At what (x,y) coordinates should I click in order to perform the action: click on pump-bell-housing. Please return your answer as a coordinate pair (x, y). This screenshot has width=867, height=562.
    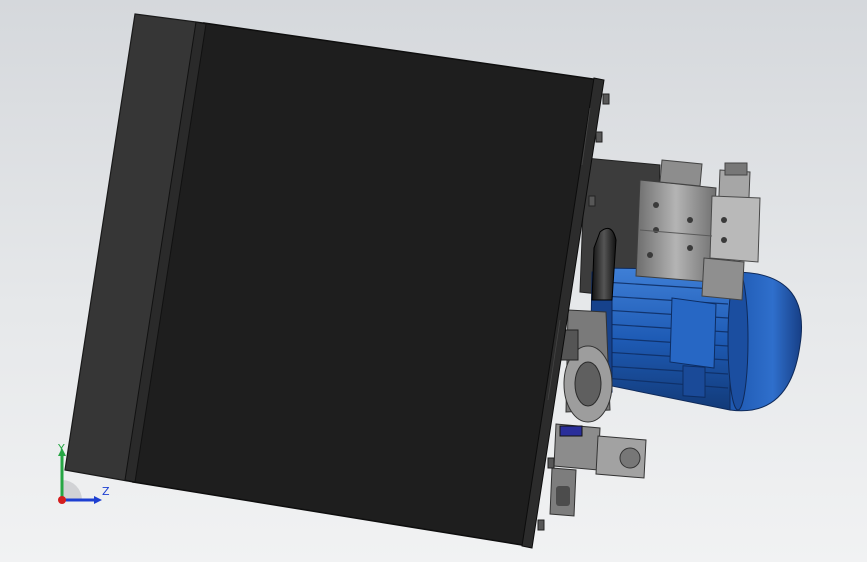
    Looking at the image, I should click on (586, 366).